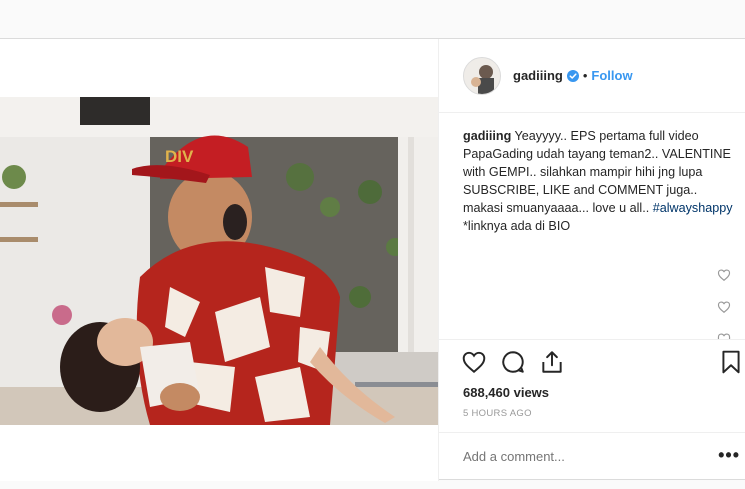 Image resolution: width=745 pixels, height=489 pixels. Describe the element at coordinates (572, 75) in the screenshot. I see `verified-badge-icon` at that location.